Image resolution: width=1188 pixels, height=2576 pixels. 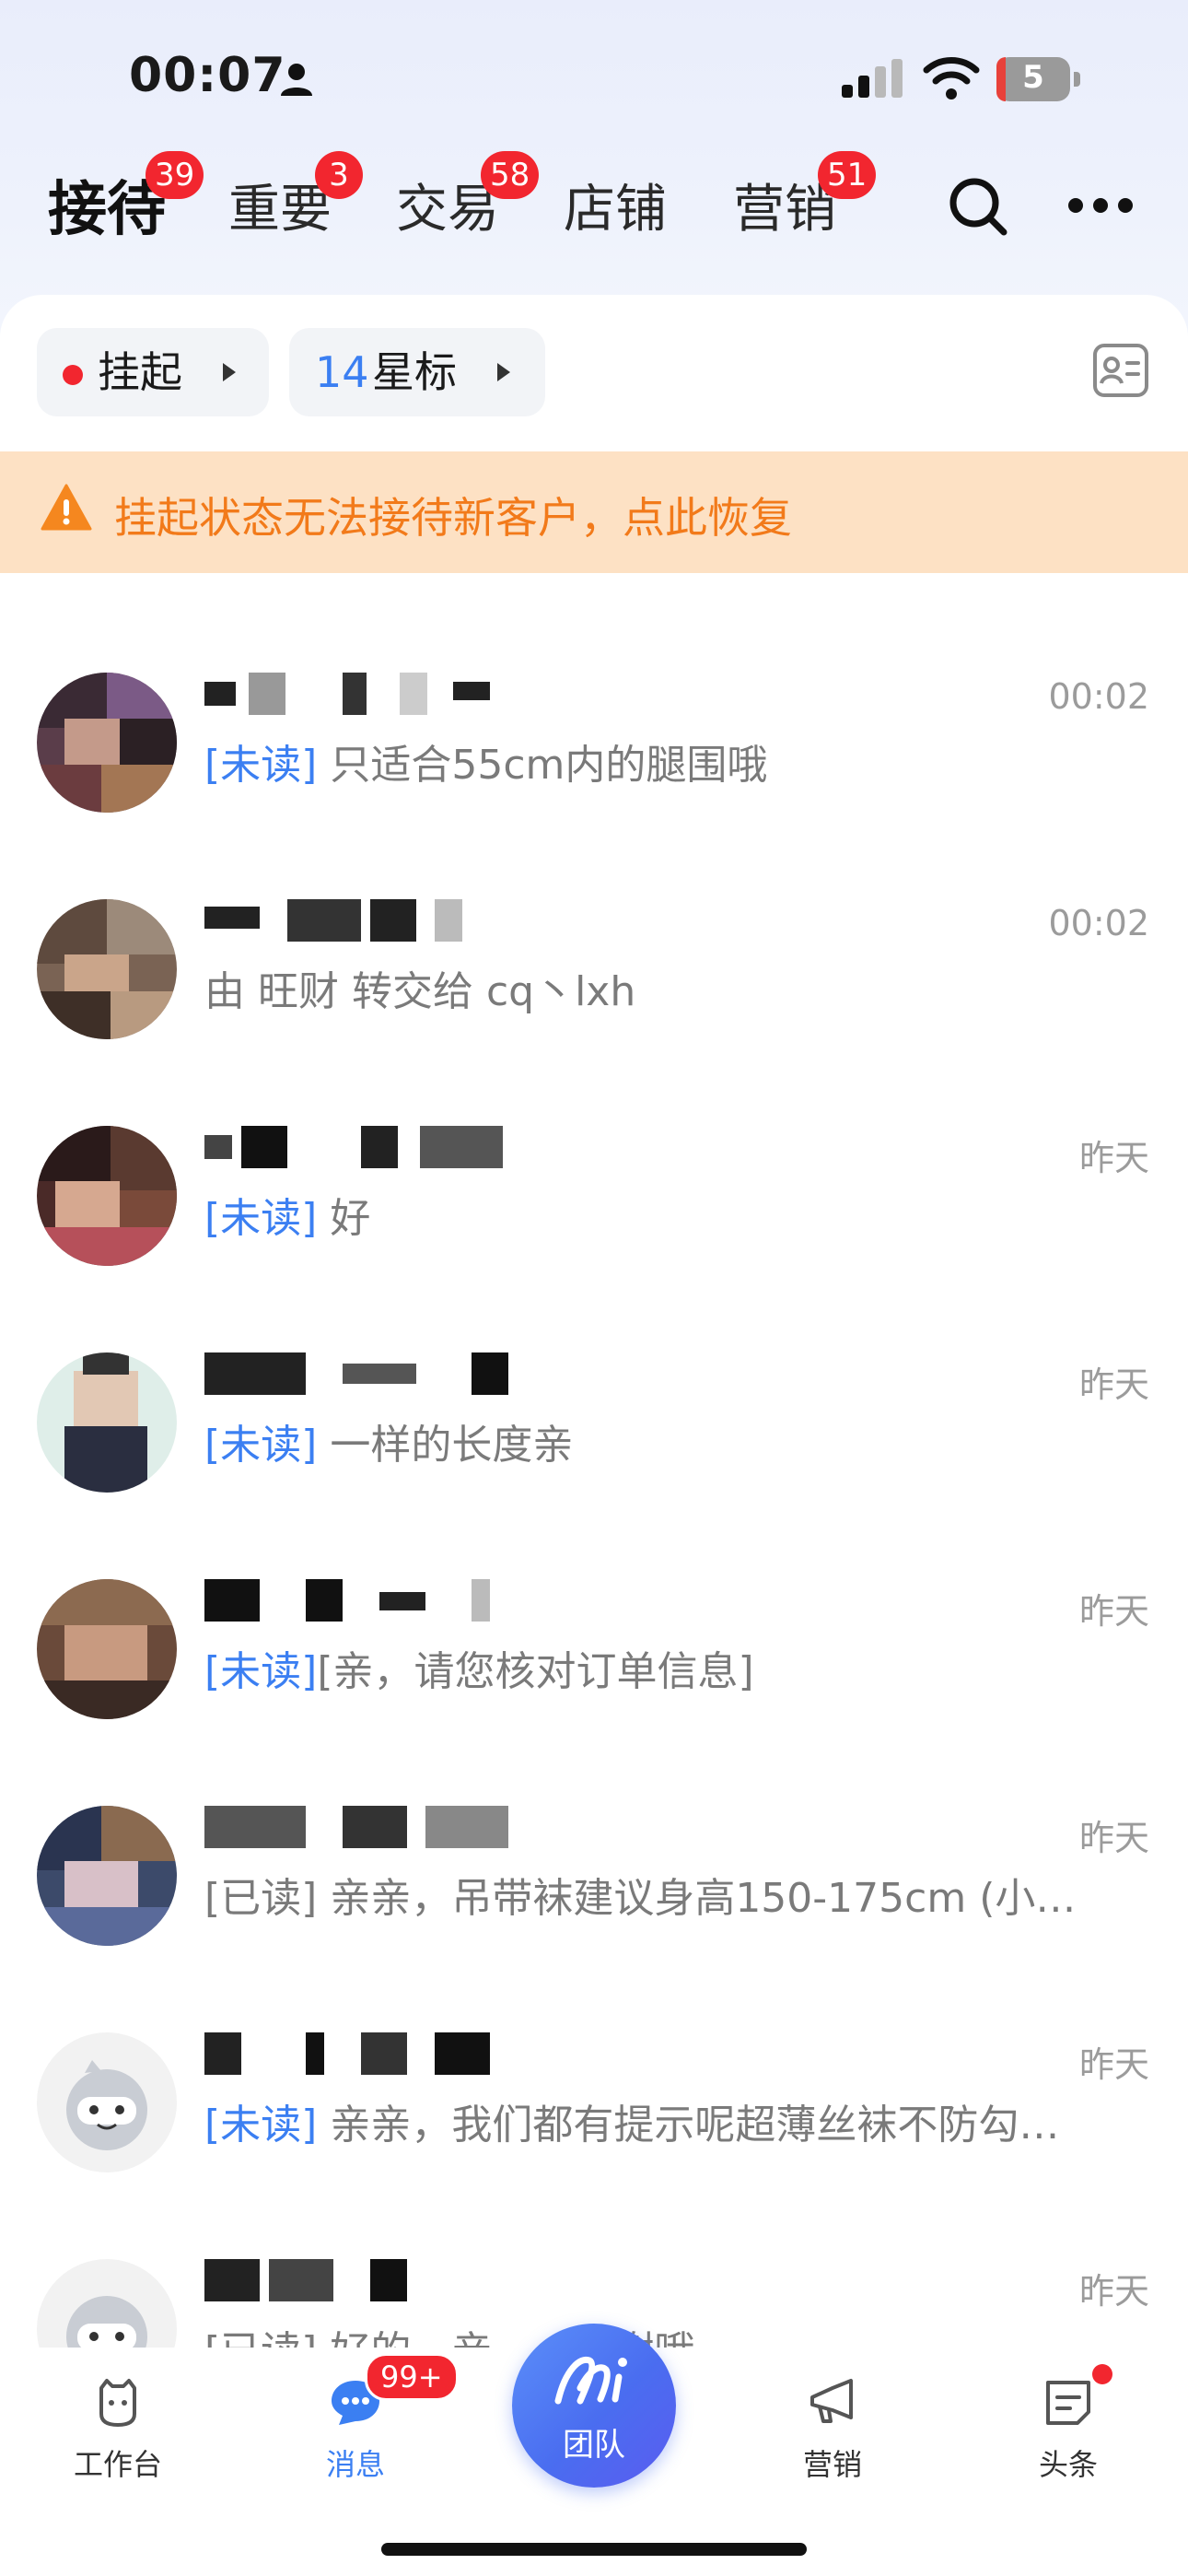 I want to click on message-text: [亲，请您核对订单信息], so click(x=535, y=1671).